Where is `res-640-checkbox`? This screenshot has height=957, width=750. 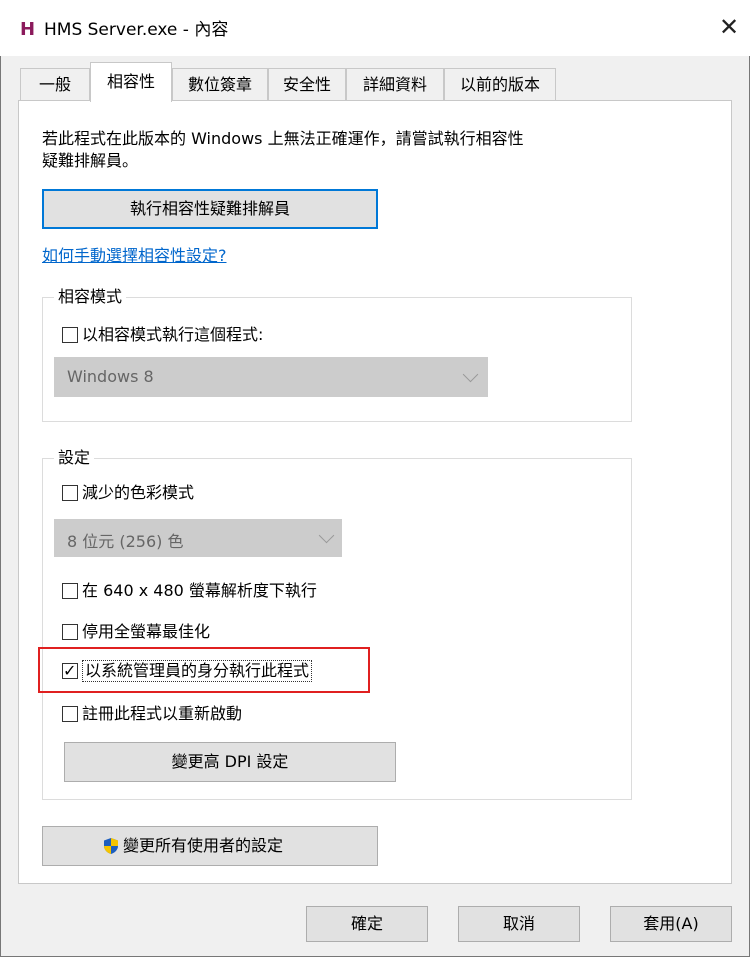 res-640-checkbox is located at coordinates (70, 591).